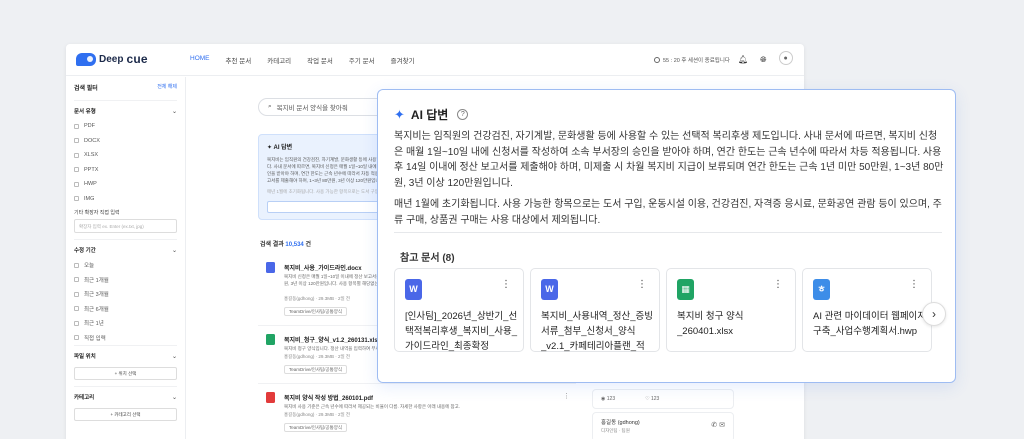 This screenshot has height=439, width=1024. I want to click on nav-home: HOME, so click(200, 60).